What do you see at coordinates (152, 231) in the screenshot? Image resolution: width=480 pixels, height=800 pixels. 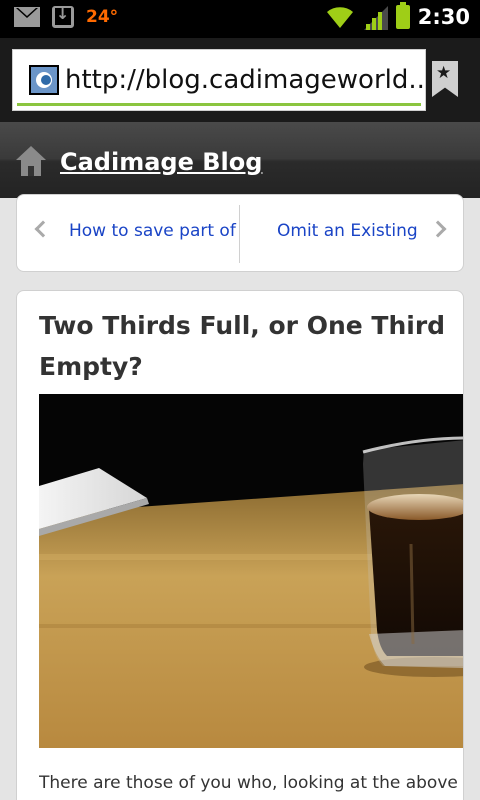 I see `previous-post-label: How to save part of` at bounding box center [152, 231].